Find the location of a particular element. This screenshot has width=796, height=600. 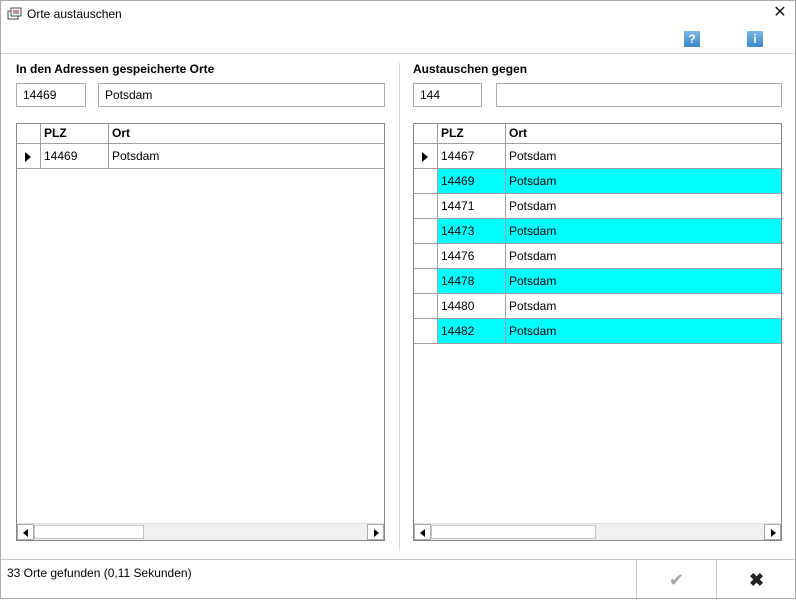

table-row: 14467 Potsdam is located at coordinates (597, 156).